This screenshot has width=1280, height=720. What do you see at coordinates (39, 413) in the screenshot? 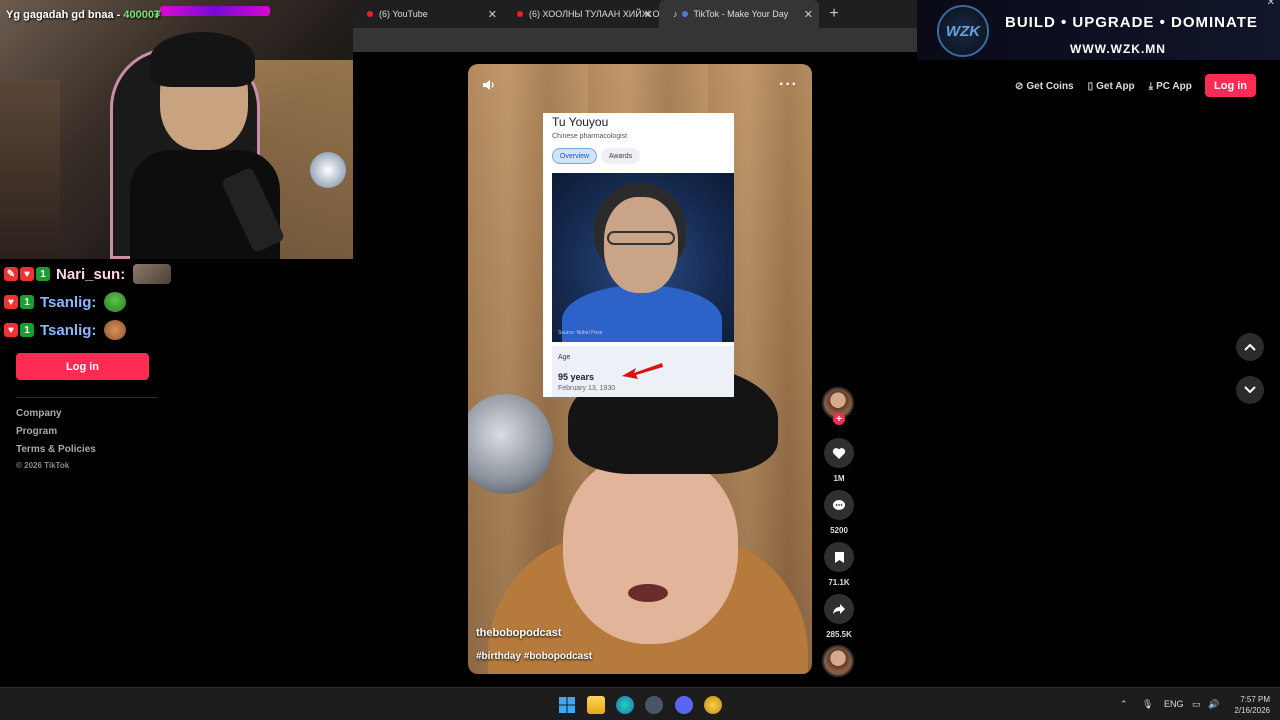
I see `footer-link-company: Company` at bounding box center [39, 413].